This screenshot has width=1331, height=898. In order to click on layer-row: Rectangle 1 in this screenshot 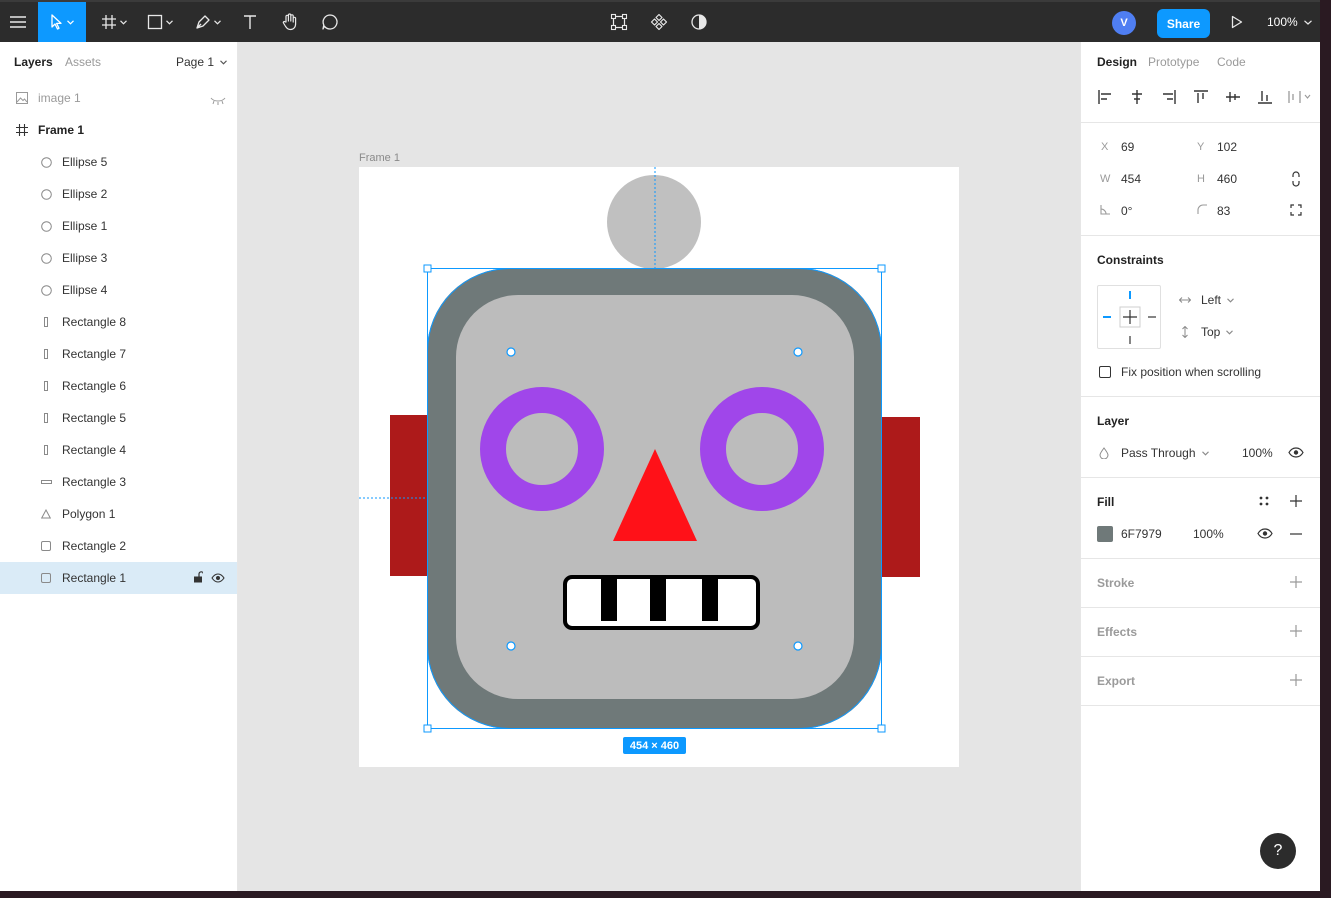, I will do `click(118, 578)`.